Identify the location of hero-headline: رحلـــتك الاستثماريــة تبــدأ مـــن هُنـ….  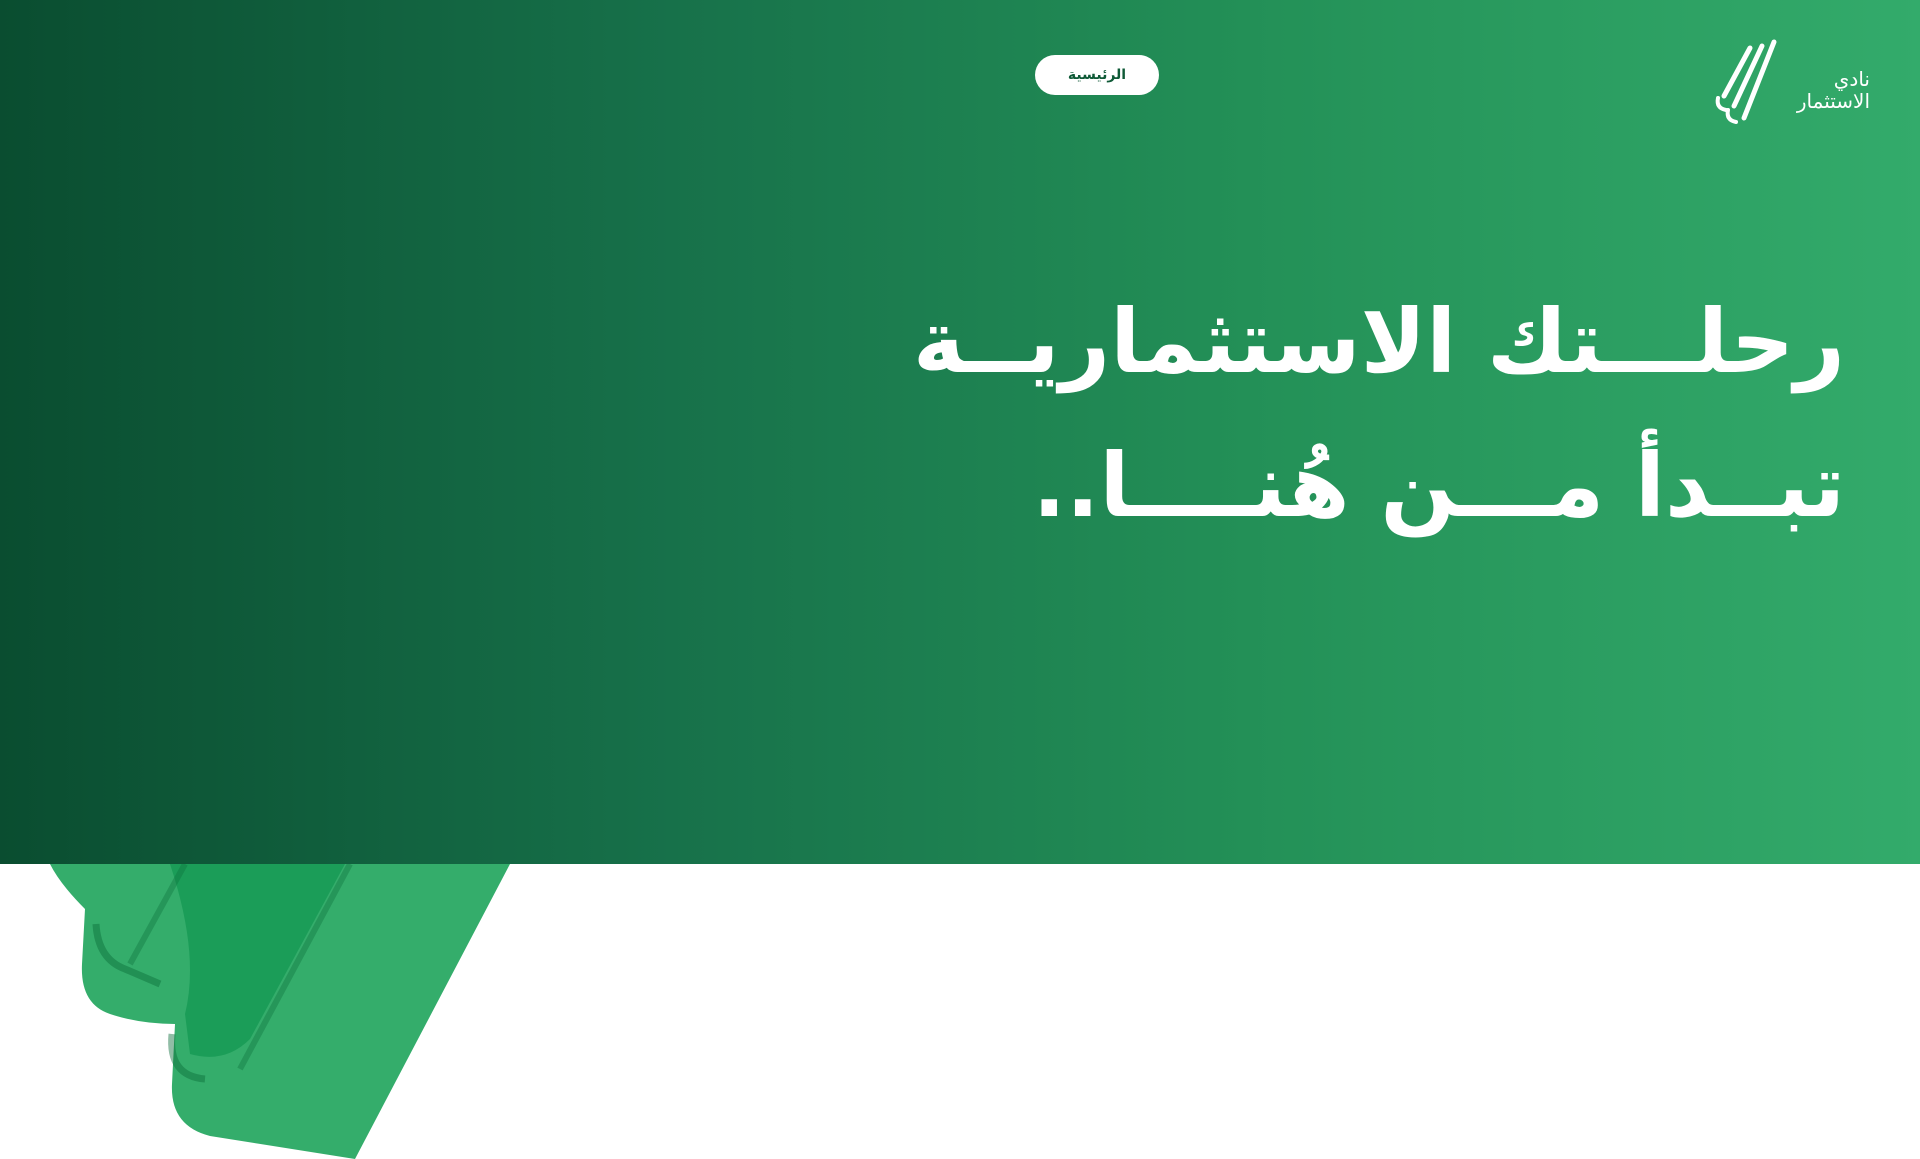
(1345, 414).